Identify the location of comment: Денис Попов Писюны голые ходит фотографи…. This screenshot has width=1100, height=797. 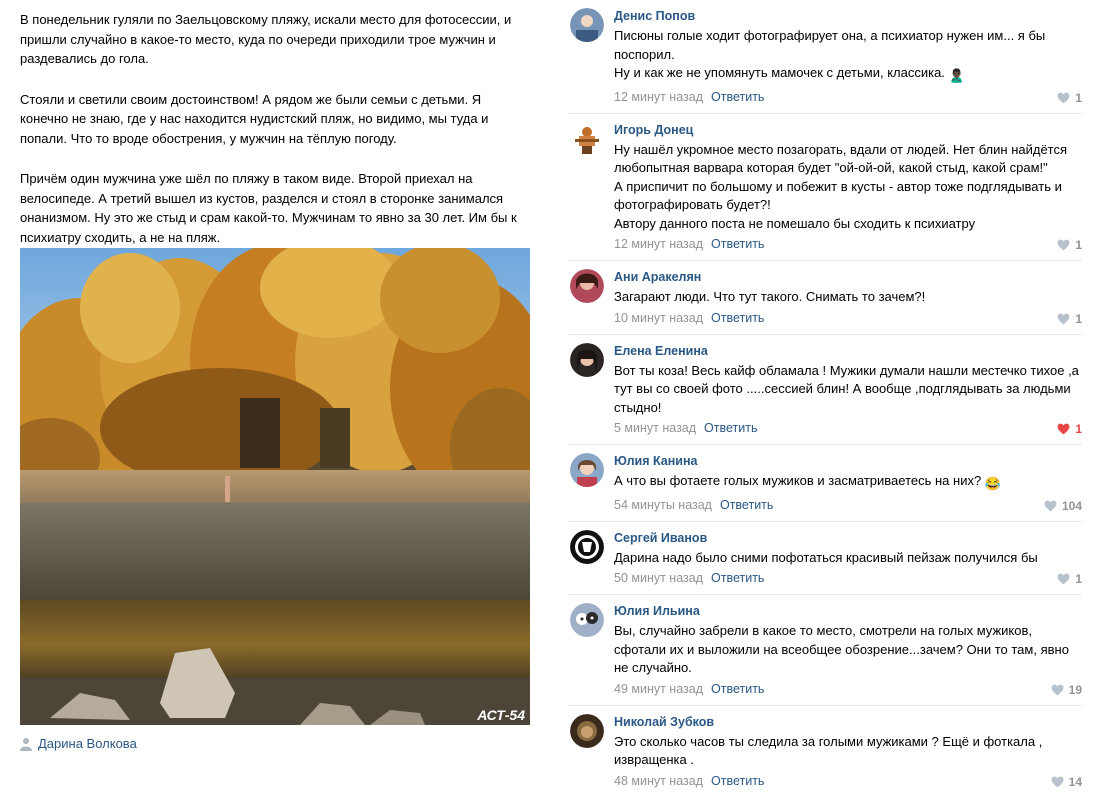
(825, 57).